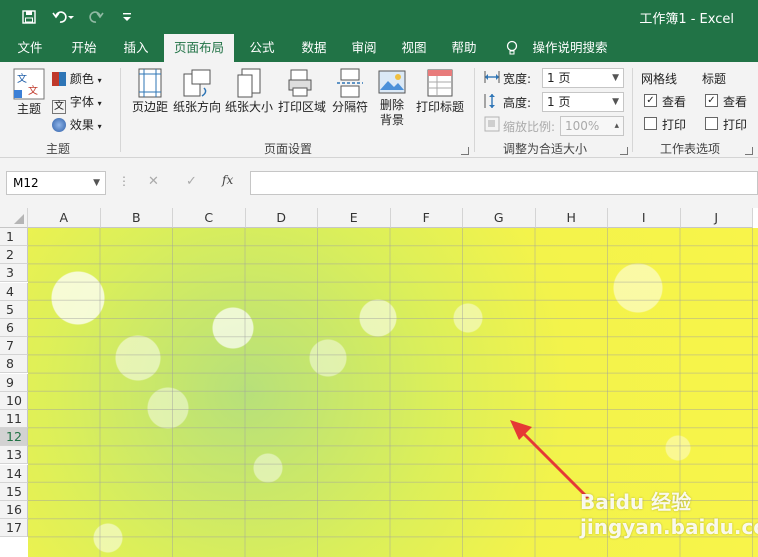  What do you see at coordinates (197, 91) in the screenshot?
I see `orientation-button: 纸张方向` at bounding box center [197, 91].